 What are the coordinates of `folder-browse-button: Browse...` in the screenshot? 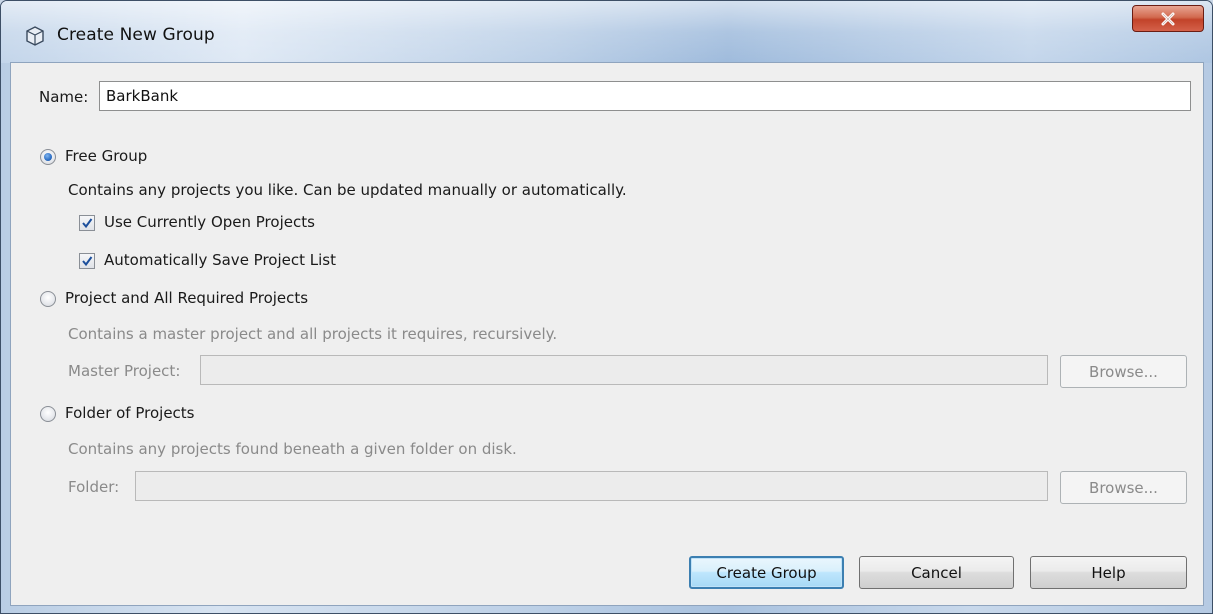 It's located at (1123, 487).